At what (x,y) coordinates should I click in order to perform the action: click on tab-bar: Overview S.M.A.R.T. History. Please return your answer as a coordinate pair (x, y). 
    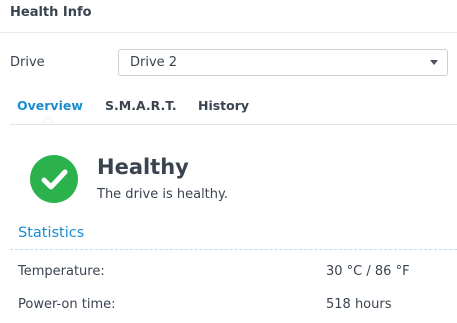
    Looking at the image, I should click on (233, 106).